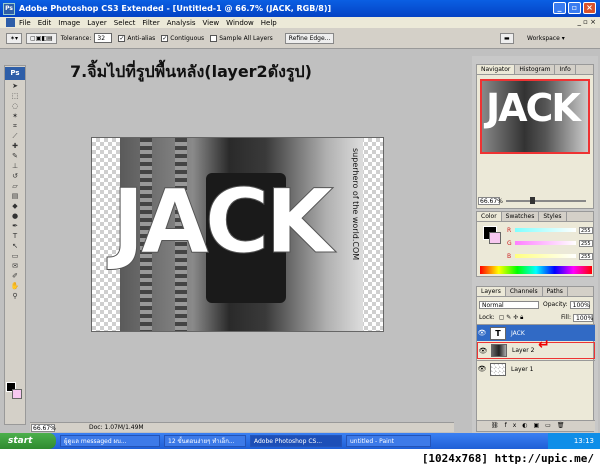 The height and width of the screenshot is (469, 600). I want to click on doc-size: Doc: 1.07M/1.49M, so click(116, 427).